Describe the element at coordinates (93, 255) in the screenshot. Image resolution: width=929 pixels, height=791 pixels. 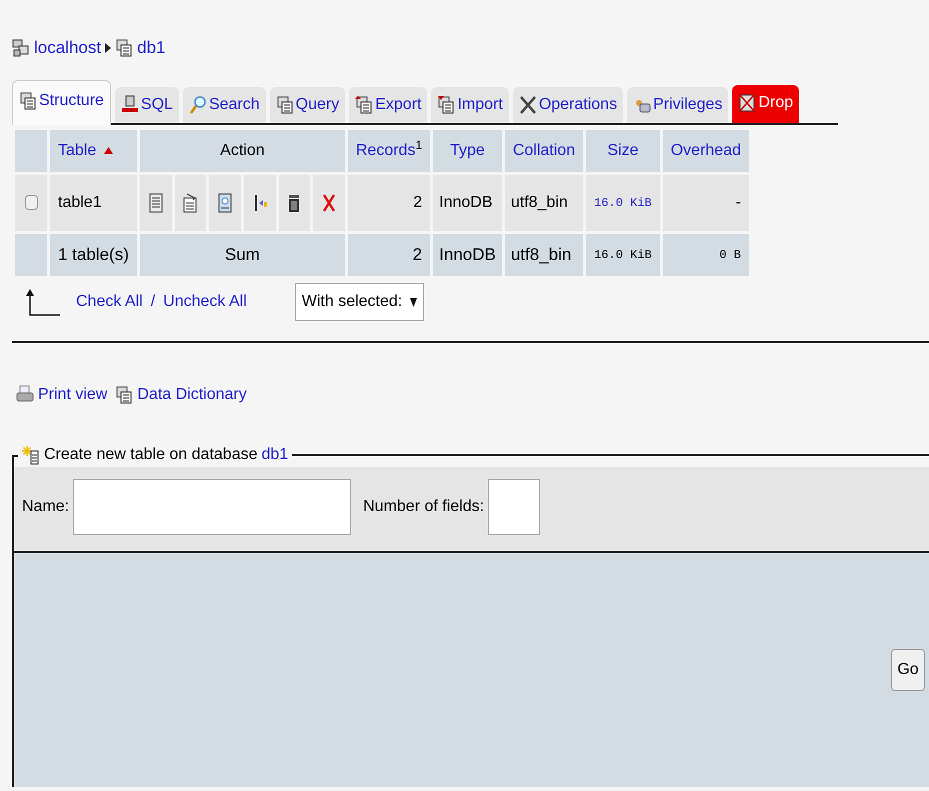
I see `table-cell: 1 table(s)` at that location.